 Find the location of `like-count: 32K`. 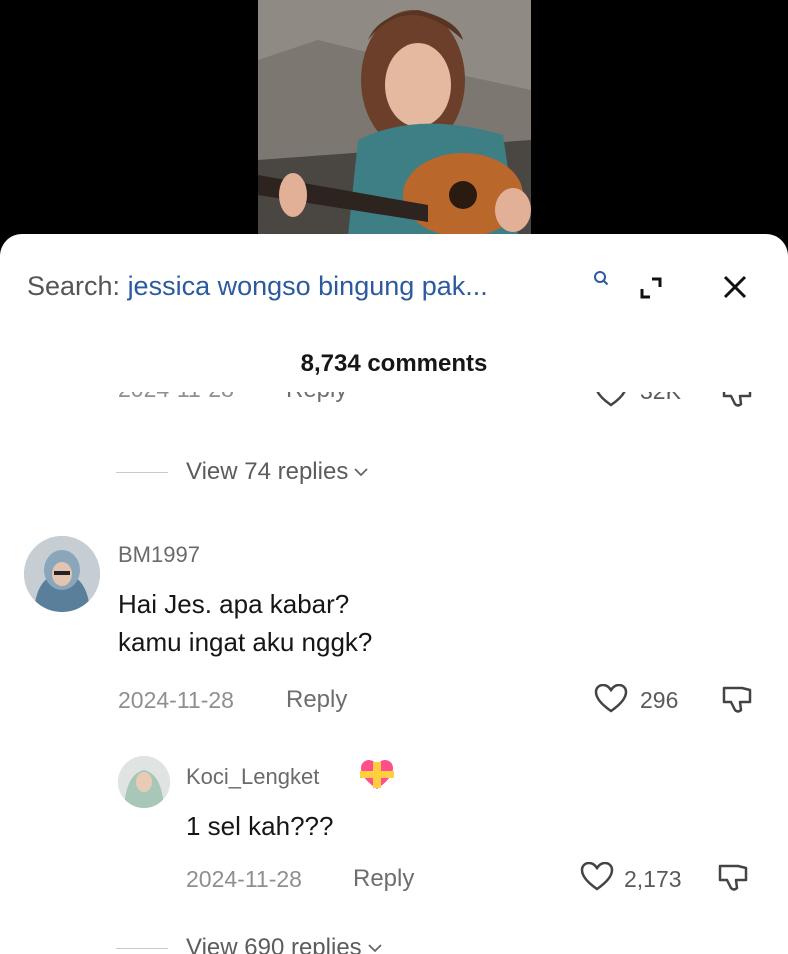

like-count: 32K is located at coordinates (660, 398).